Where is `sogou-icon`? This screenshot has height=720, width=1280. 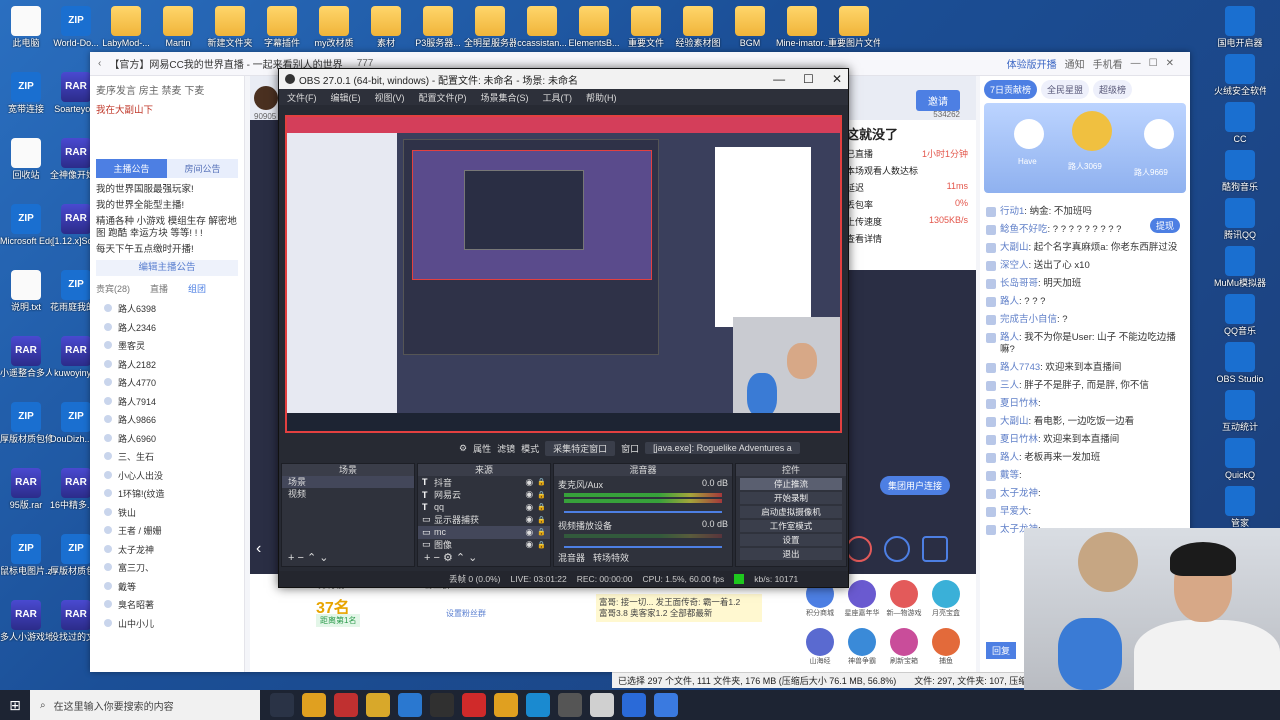 sogou-icon is located at coordinates (602, 705).